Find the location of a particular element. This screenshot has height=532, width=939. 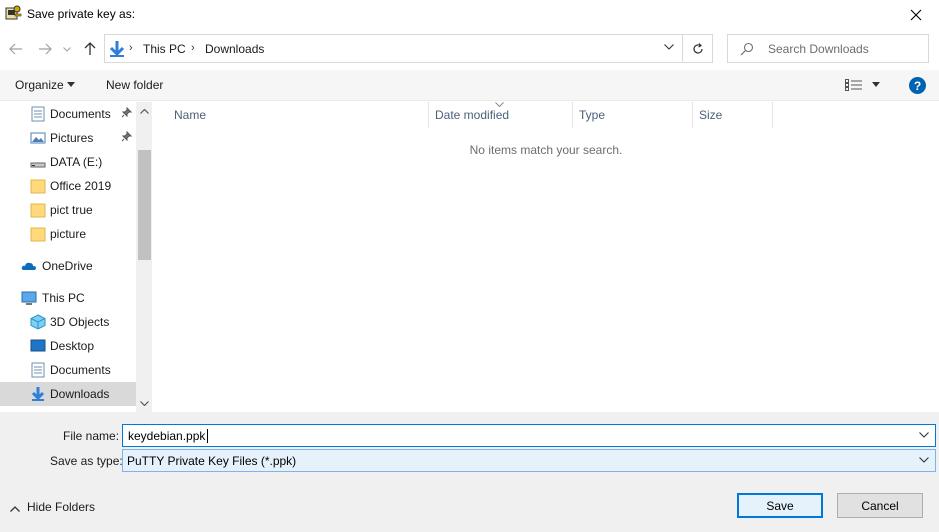

pictures-icon is located at coordinates (38, 138).